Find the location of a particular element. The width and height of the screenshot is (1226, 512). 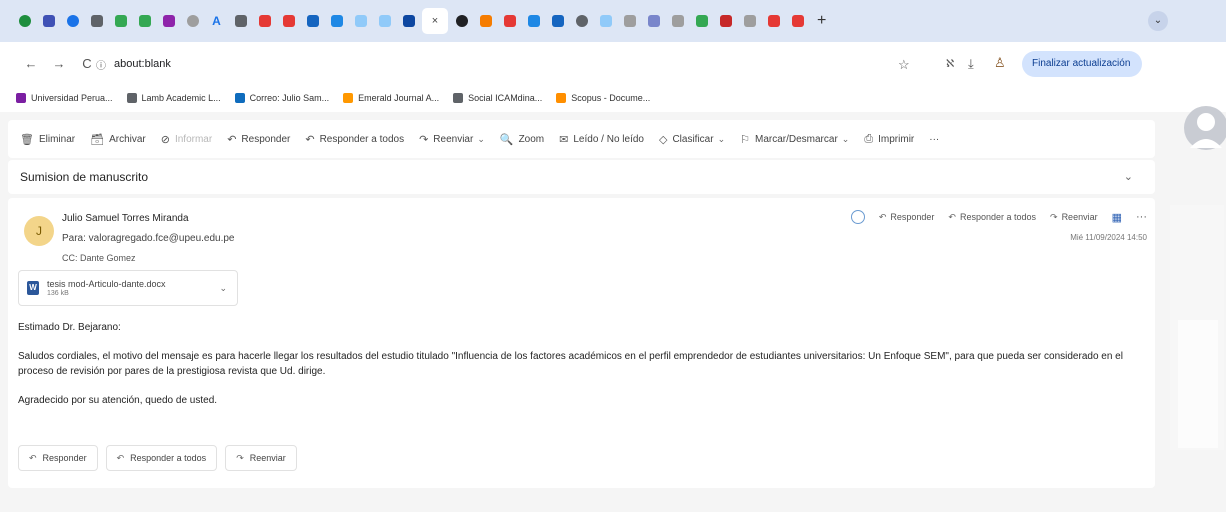

flag-button: ⚐ Marcar/Desmarcar ⌄ is located at coordinates (794, 139).